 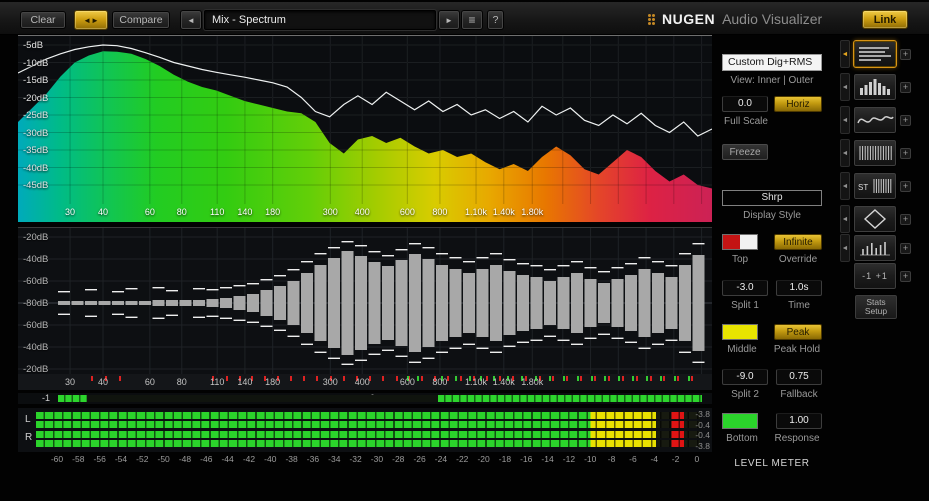 What do you see at coordinates (875, 276) in the screenshot?
I see `module-button-correlation: -1 +1` at bounding box center [875, 276].